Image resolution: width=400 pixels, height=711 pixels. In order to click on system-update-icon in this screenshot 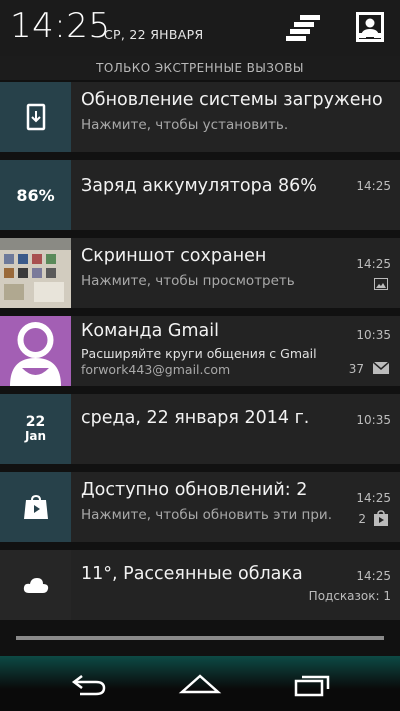, I will do `click(35, 117)`.